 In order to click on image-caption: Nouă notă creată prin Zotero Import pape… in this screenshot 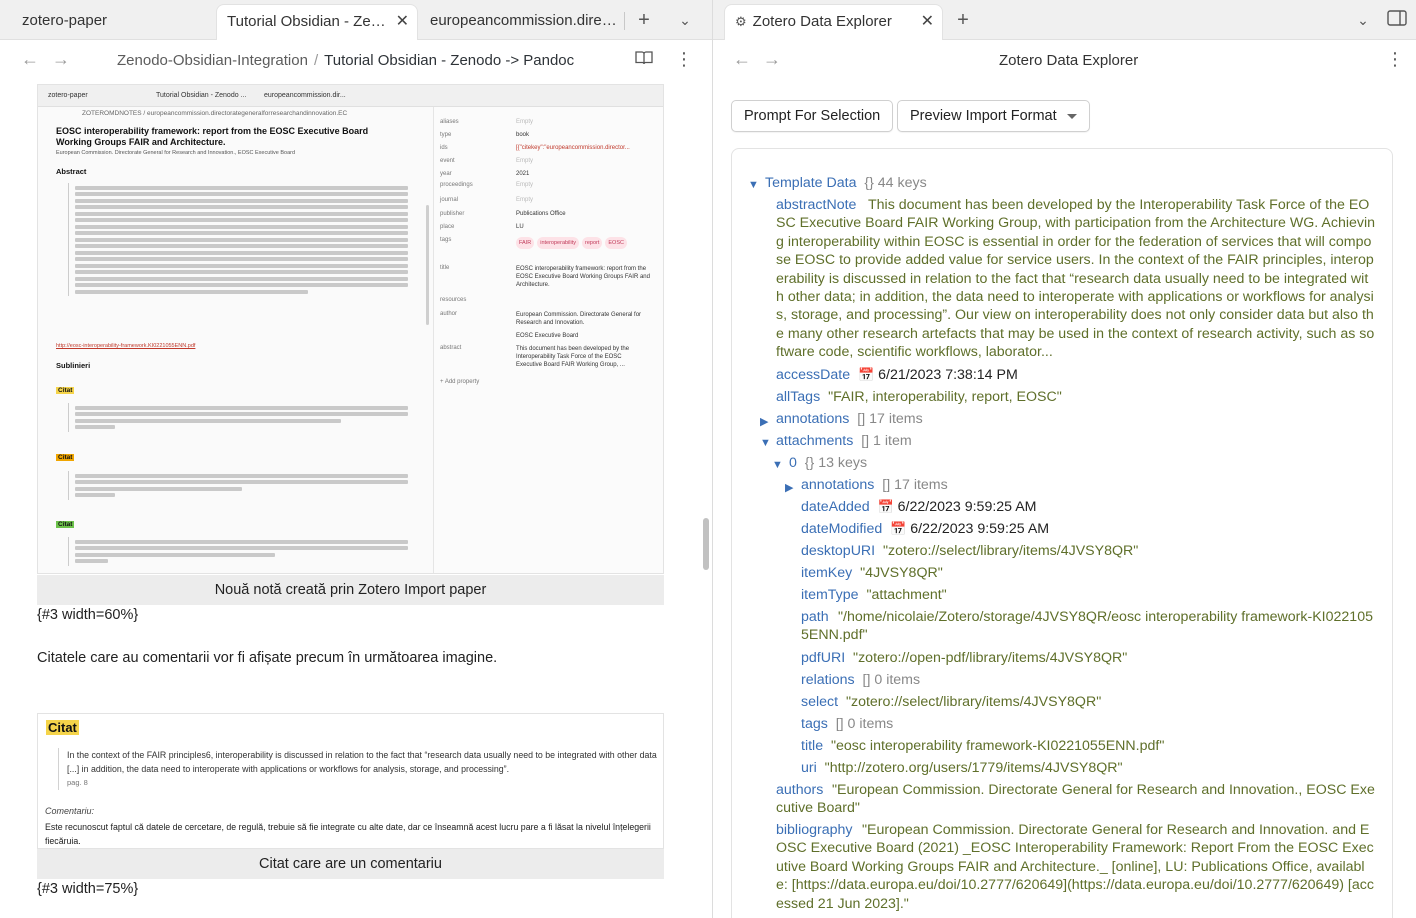, I will do `click(350, 590)`.